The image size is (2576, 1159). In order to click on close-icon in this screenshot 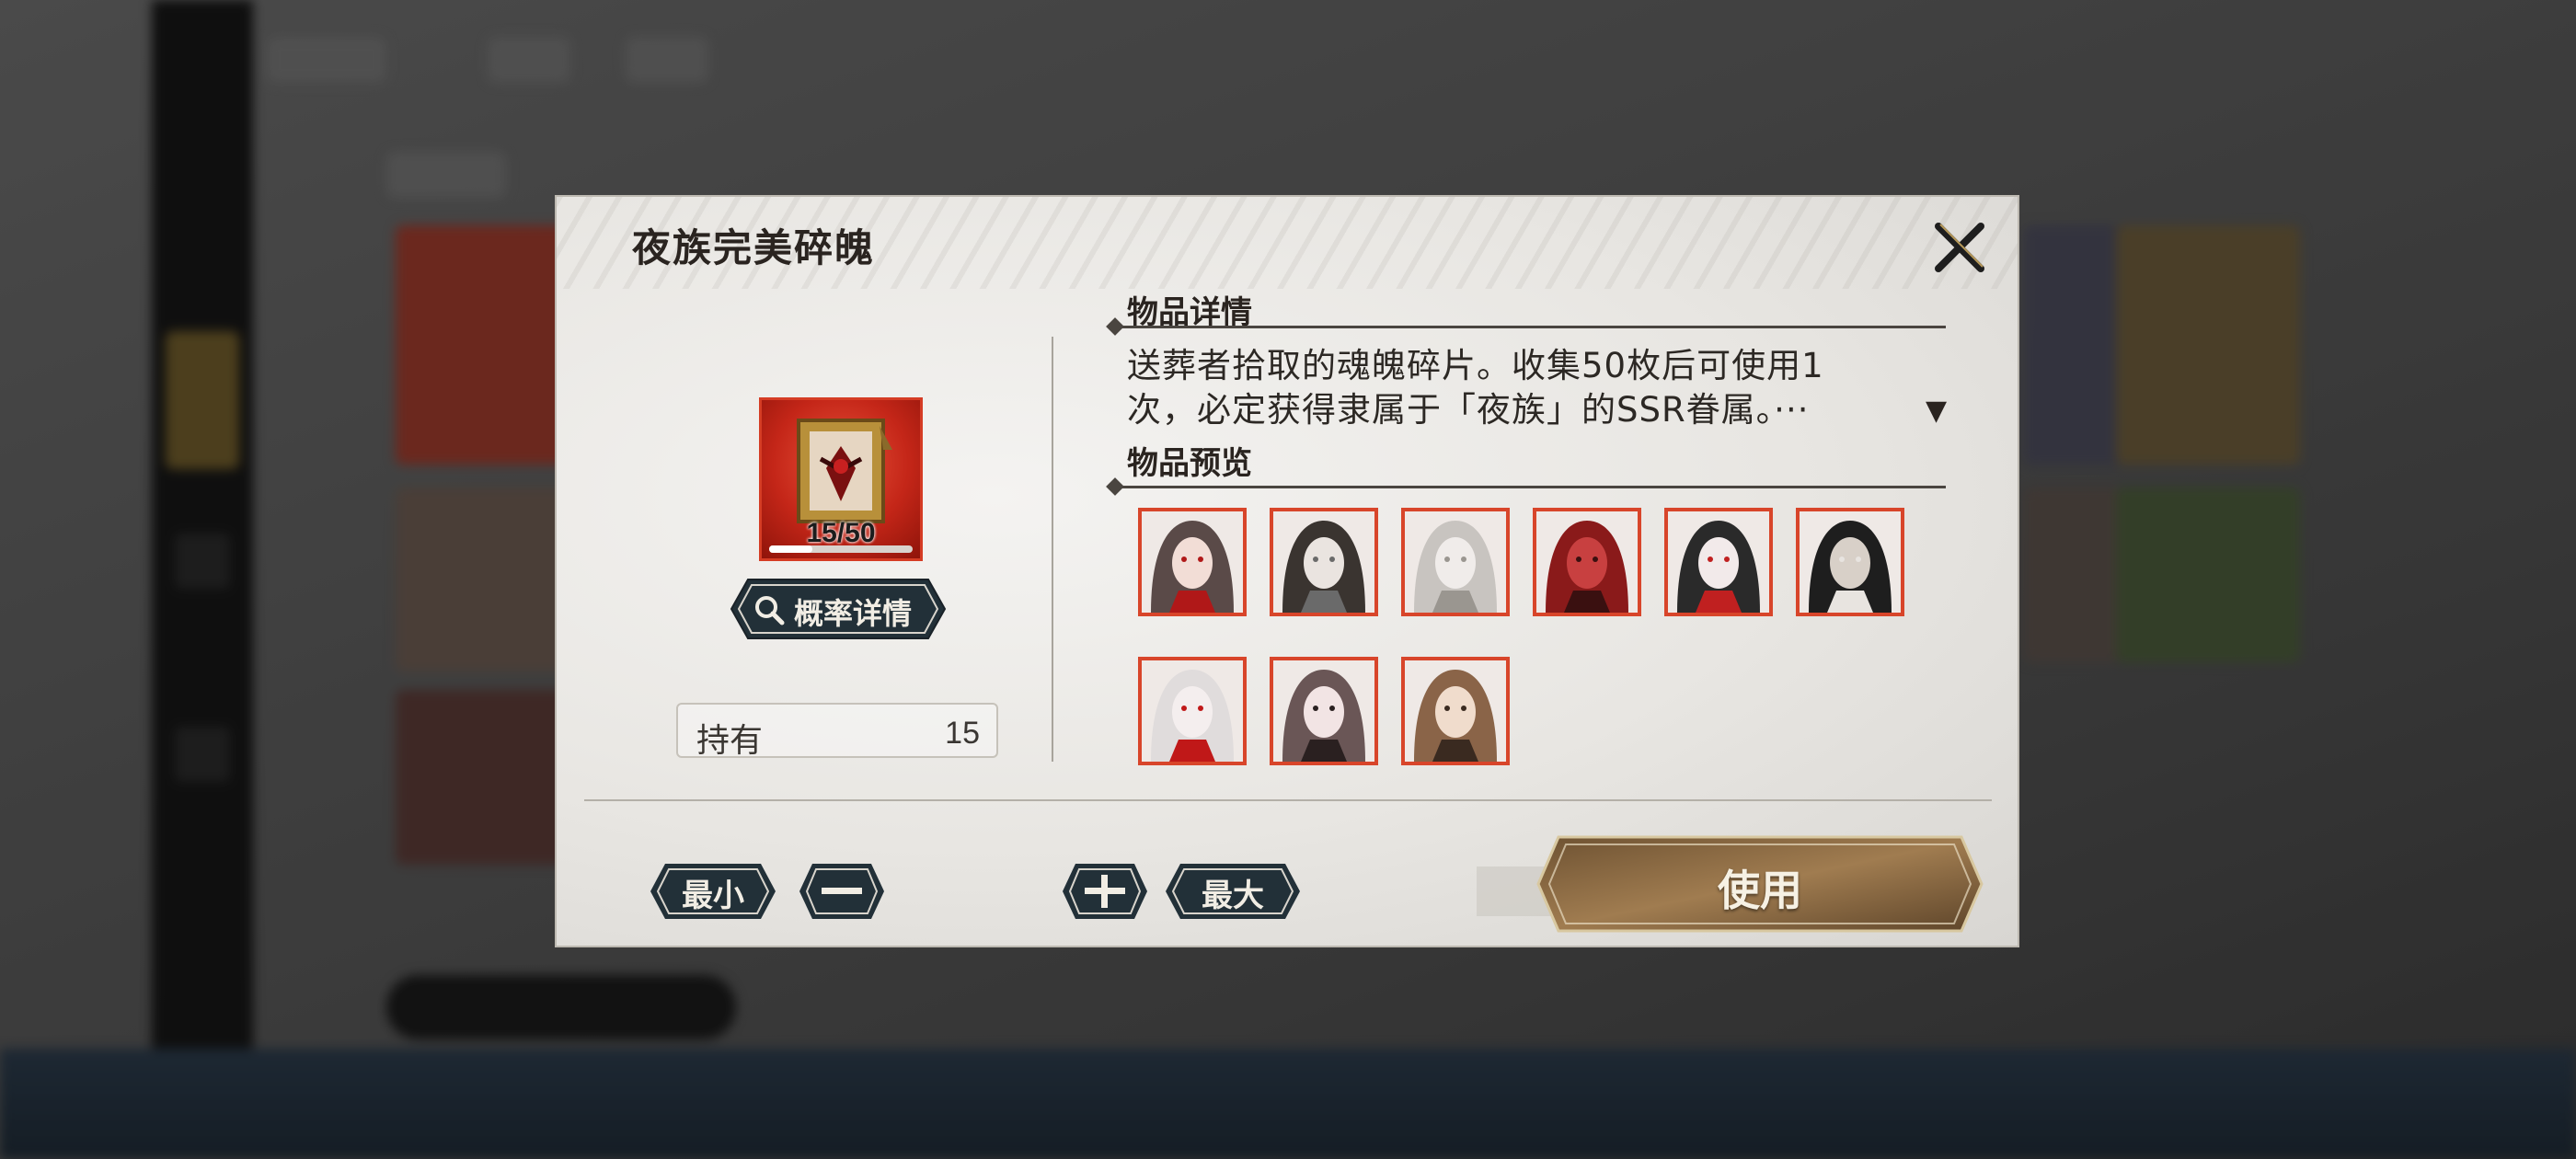, I will do `click(1959, 247)`.